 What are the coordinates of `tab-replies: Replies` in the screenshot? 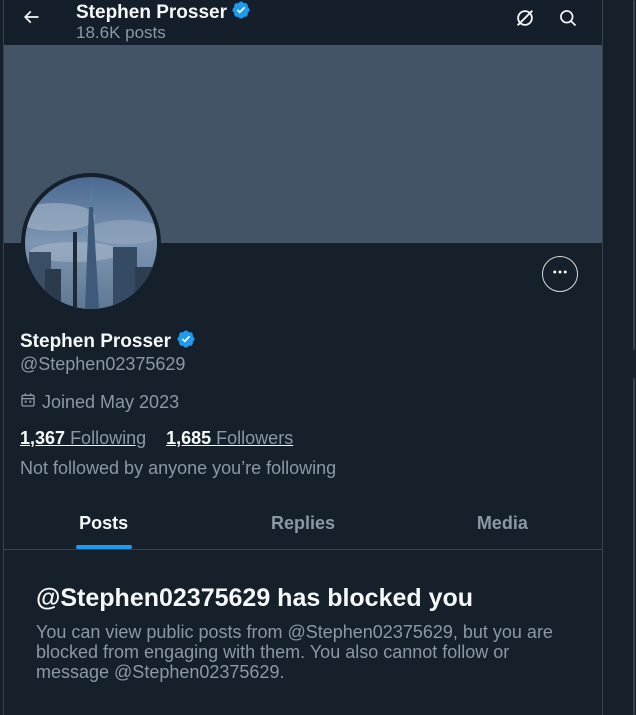 It's located at (302, 523).